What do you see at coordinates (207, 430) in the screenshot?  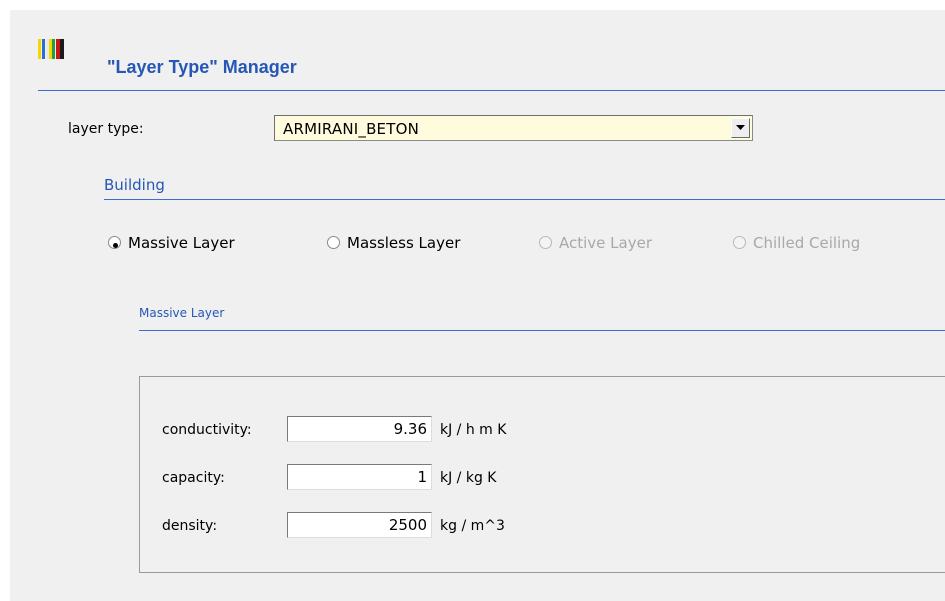 I see `conductivity-label: conductivity:` at bounding box center [207, 430].